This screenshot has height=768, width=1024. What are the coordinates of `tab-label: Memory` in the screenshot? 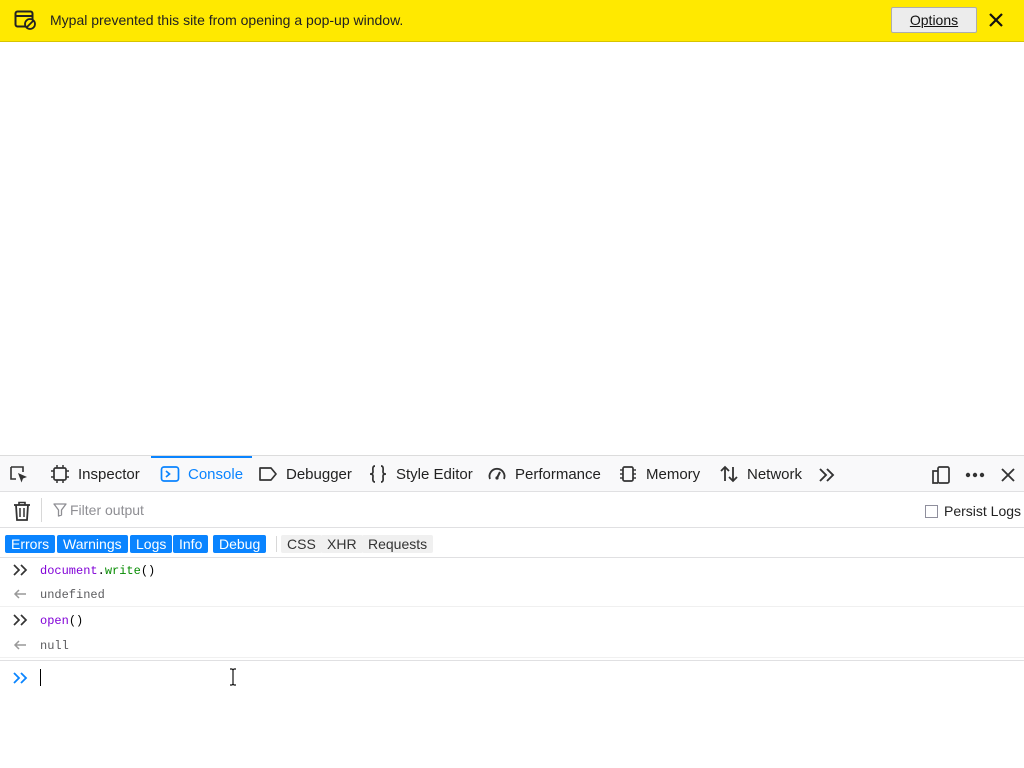 It's located at (673, 474).